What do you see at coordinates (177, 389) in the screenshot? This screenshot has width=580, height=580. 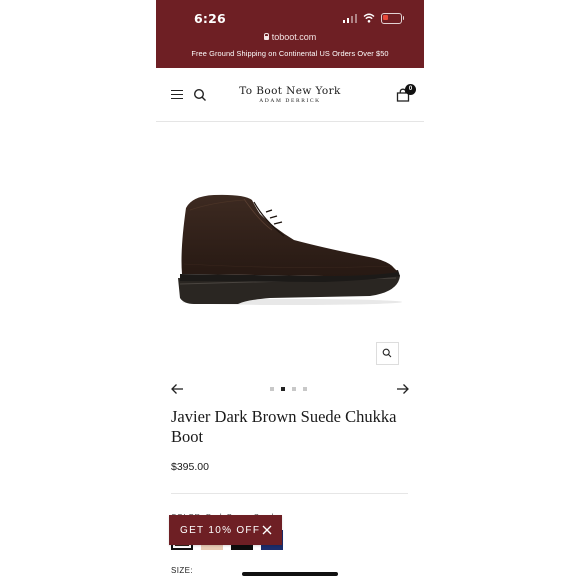 I see `arrow-left-icon` at bounding box center [177, 389].